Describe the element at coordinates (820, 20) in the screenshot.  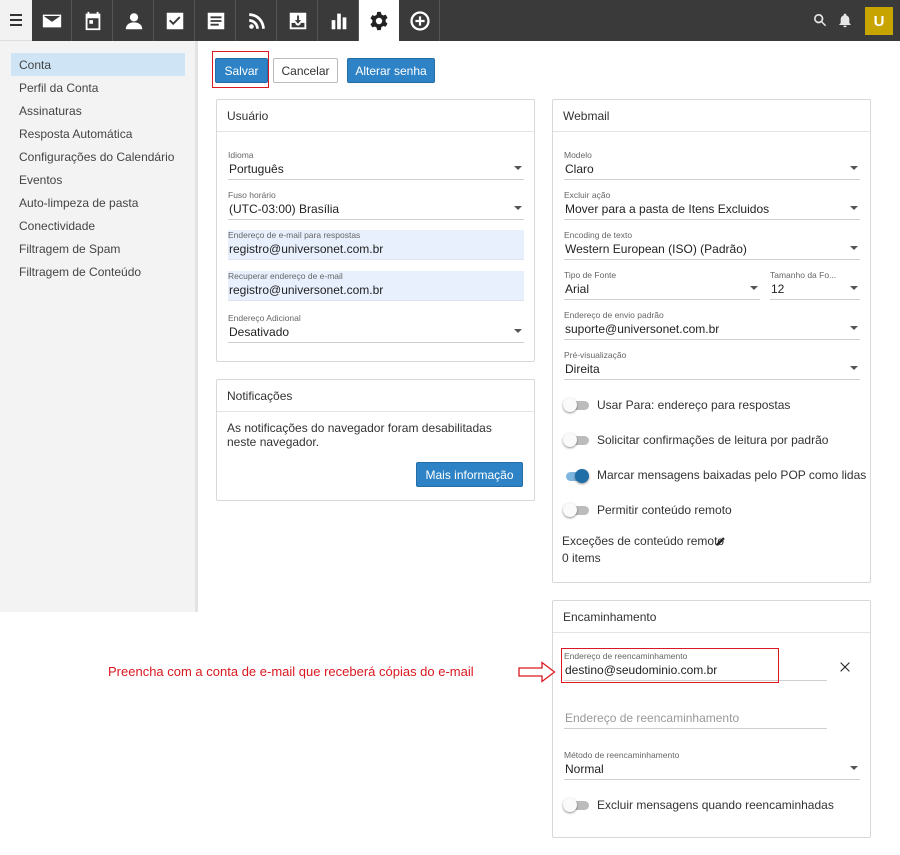
I see `search-icon` at that location.